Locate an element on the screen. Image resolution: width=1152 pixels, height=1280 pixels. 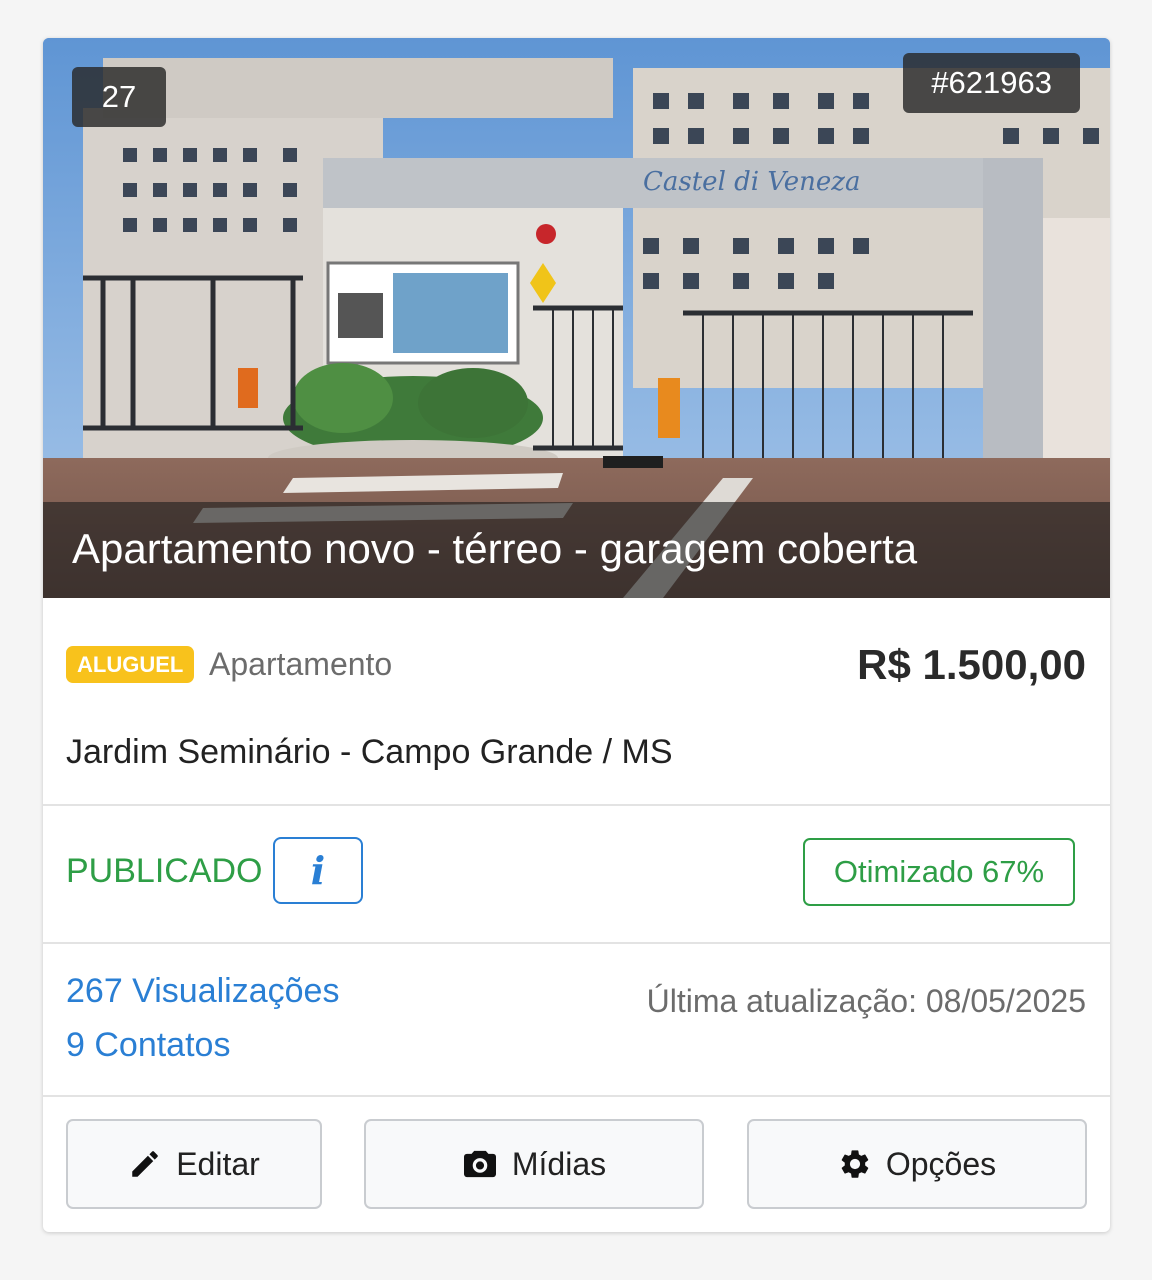
contacts-link: 9 Contatos is located at coordinates (148, 1045).